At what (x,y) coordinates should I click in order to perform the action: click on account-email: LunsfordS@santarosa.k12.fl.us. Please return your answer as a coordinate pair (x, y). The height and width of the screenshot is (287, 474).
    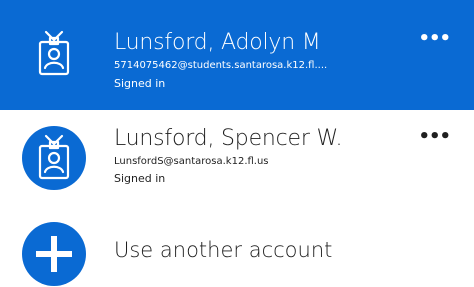
    Looking at the image, I should click on (191, 161).